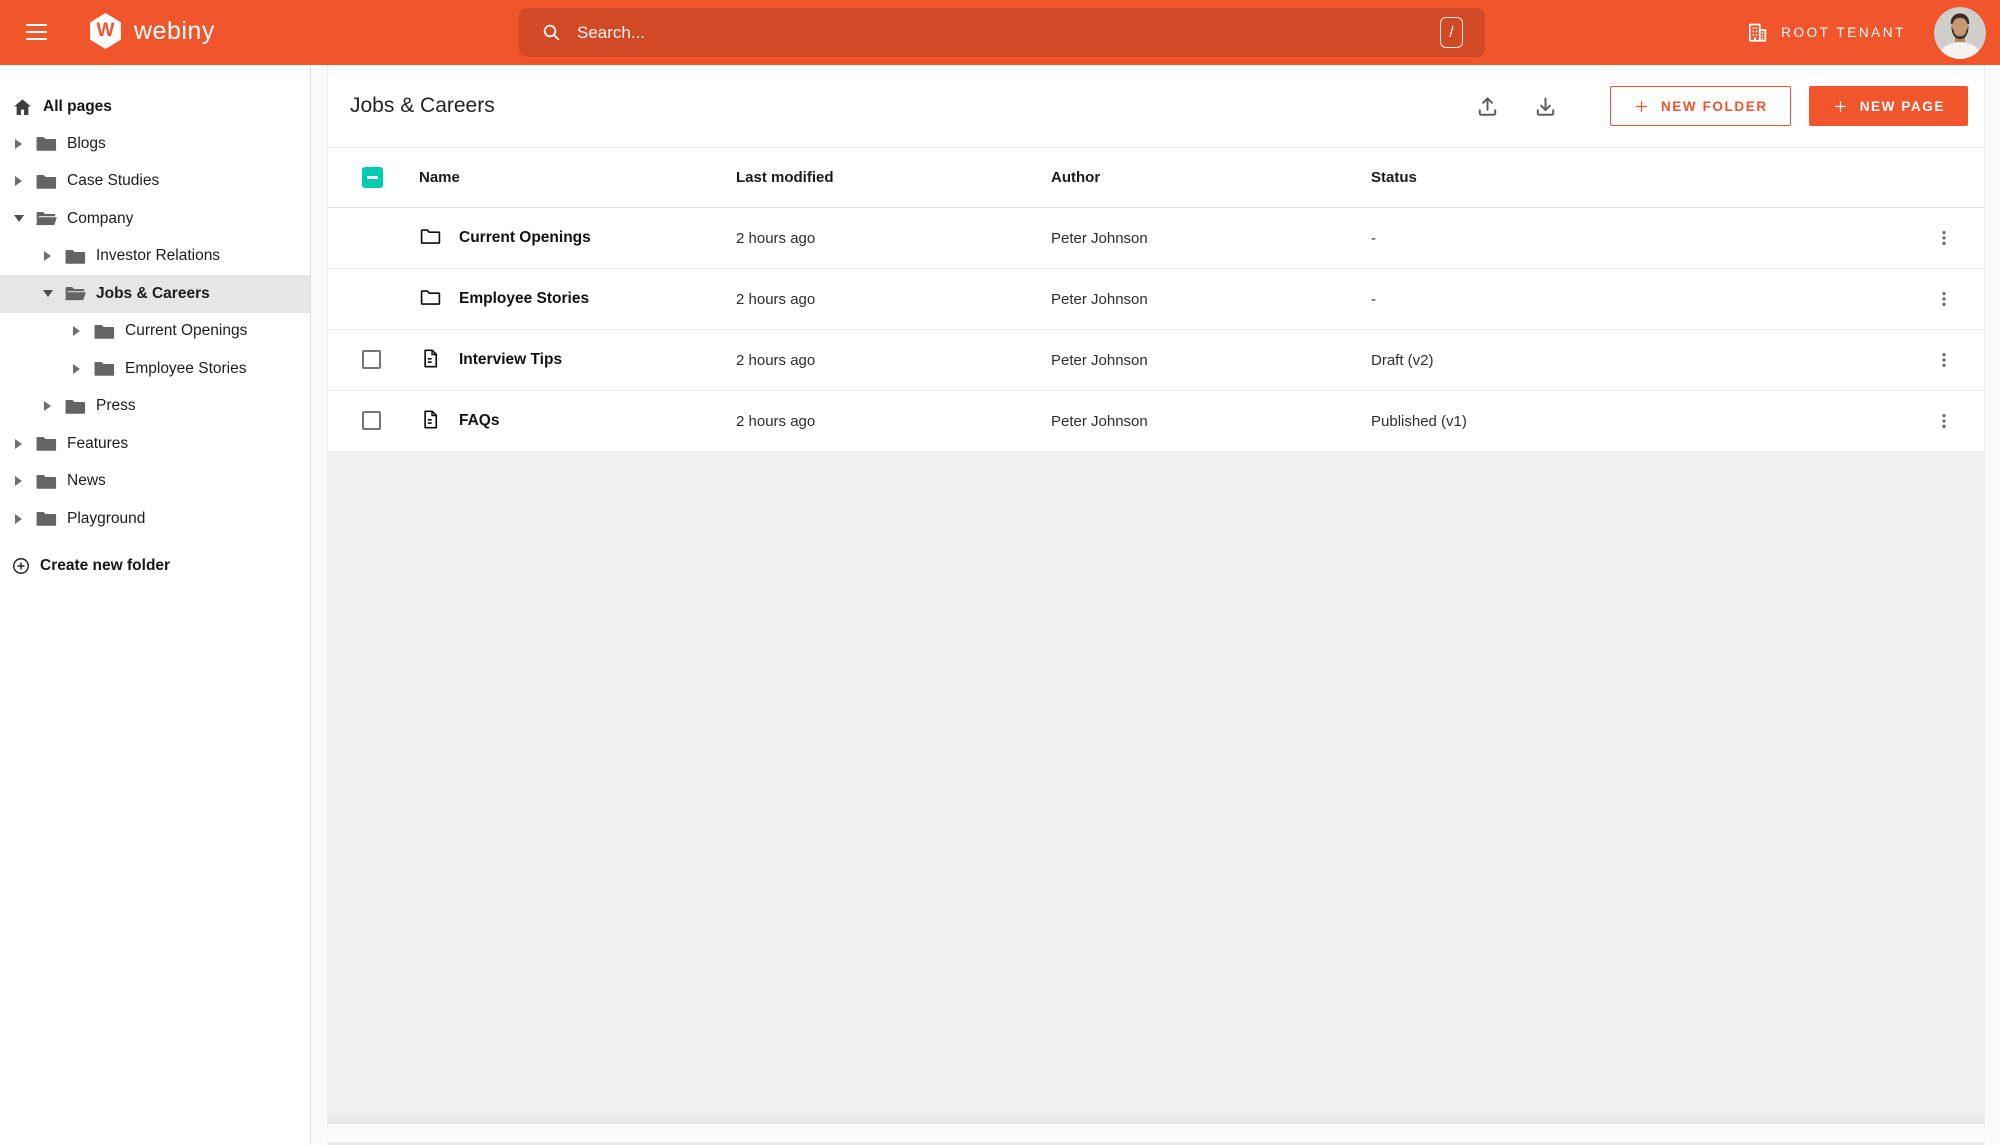  What do you see at coordinates (551, 32) in the screenshot?
I see `search-icon` at bounding box center [551, 32].